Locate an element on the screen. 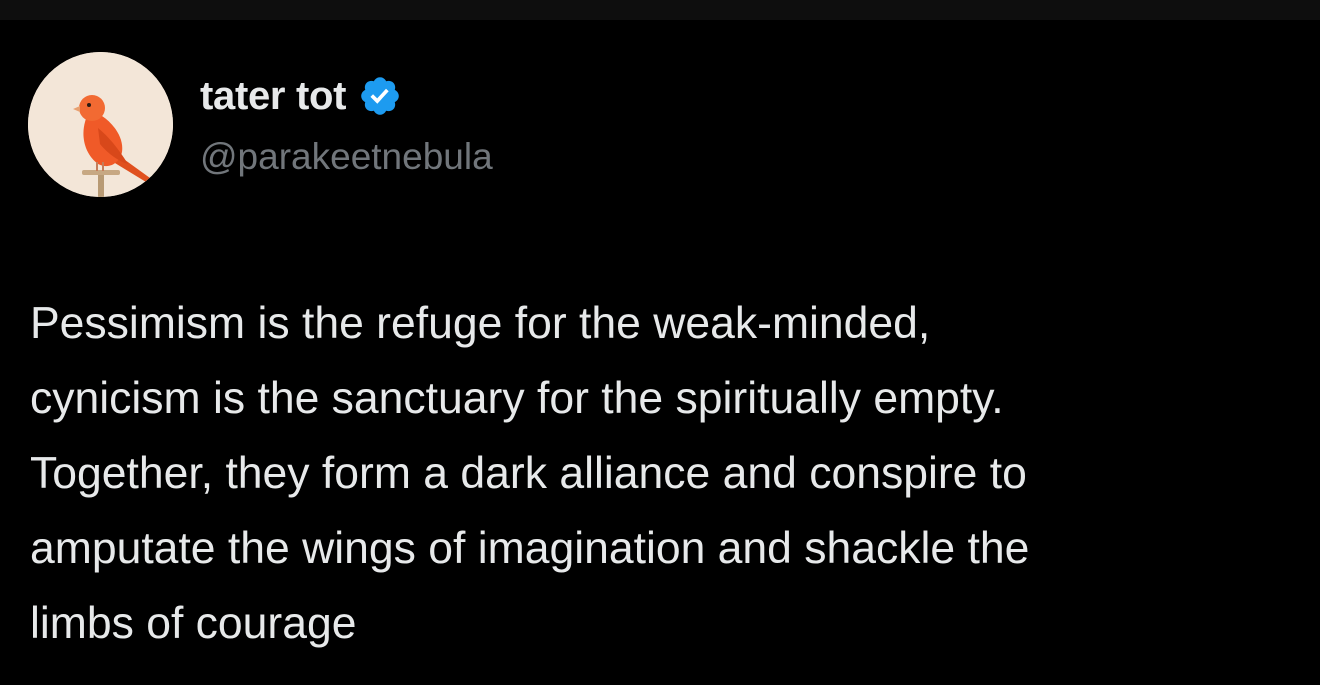  canary-icon is located at coordinates (100, 124).